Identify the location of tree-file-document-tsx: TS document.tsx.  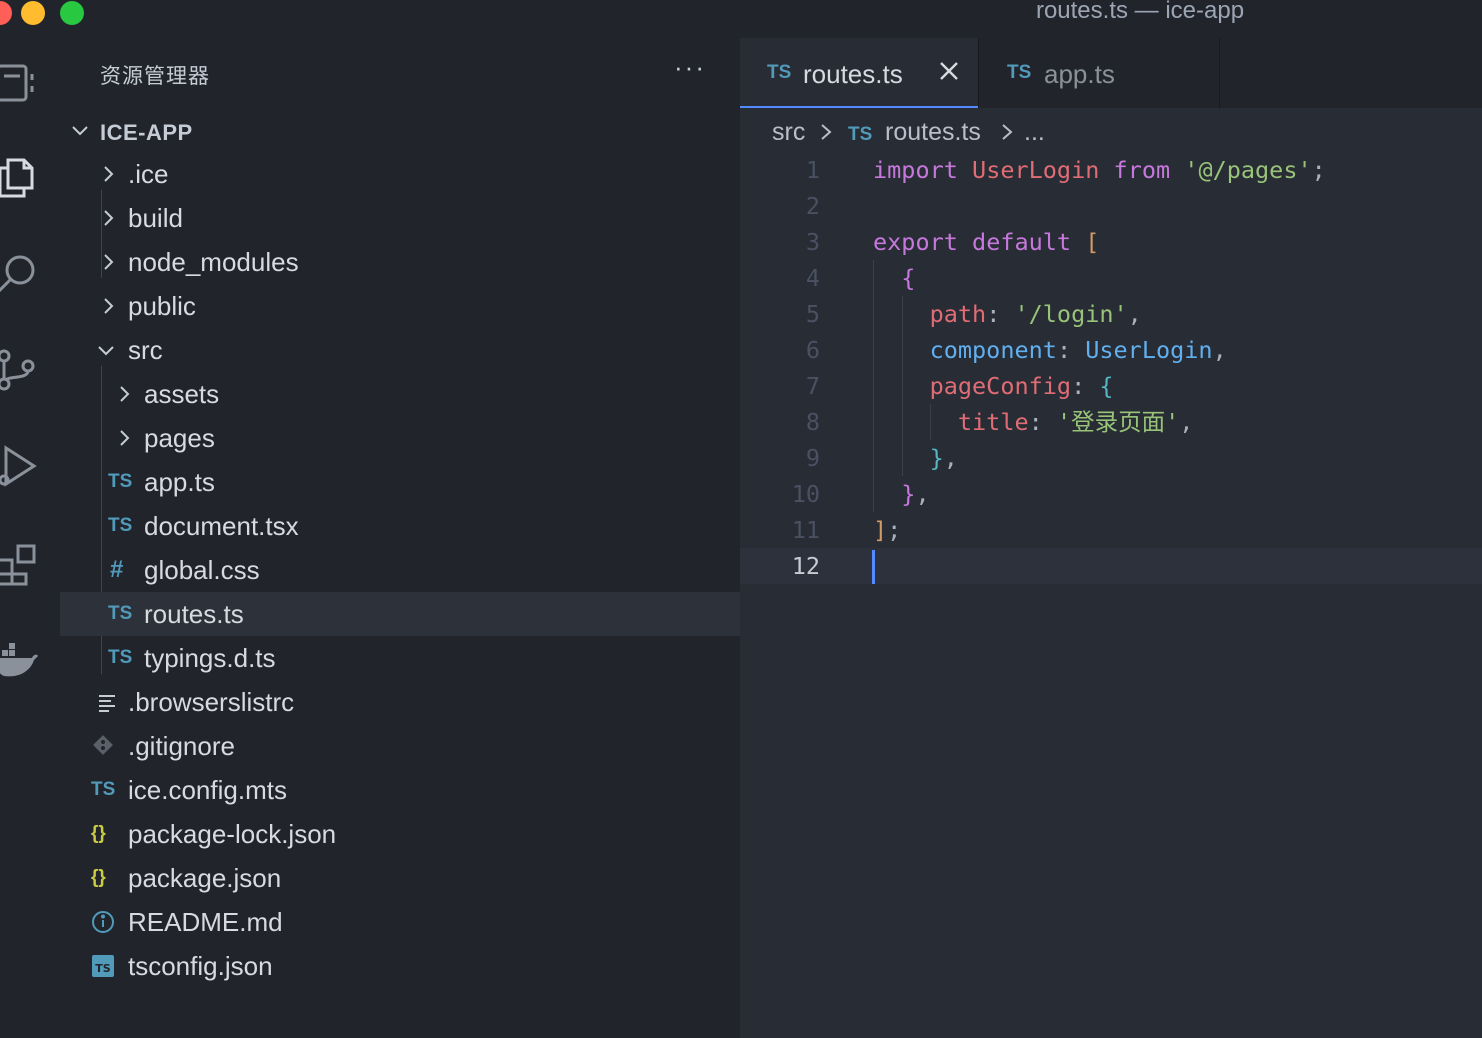
(400, 526).